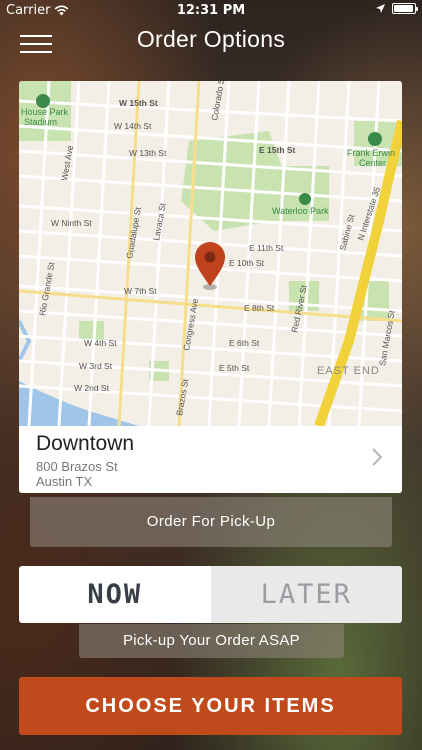 The width and height of the screenshot is (422, 750). What do you see at coordinates (371, 153) in the screenshot?
I see `map-label: Frank Erwin` at bounding box center [371, 153].